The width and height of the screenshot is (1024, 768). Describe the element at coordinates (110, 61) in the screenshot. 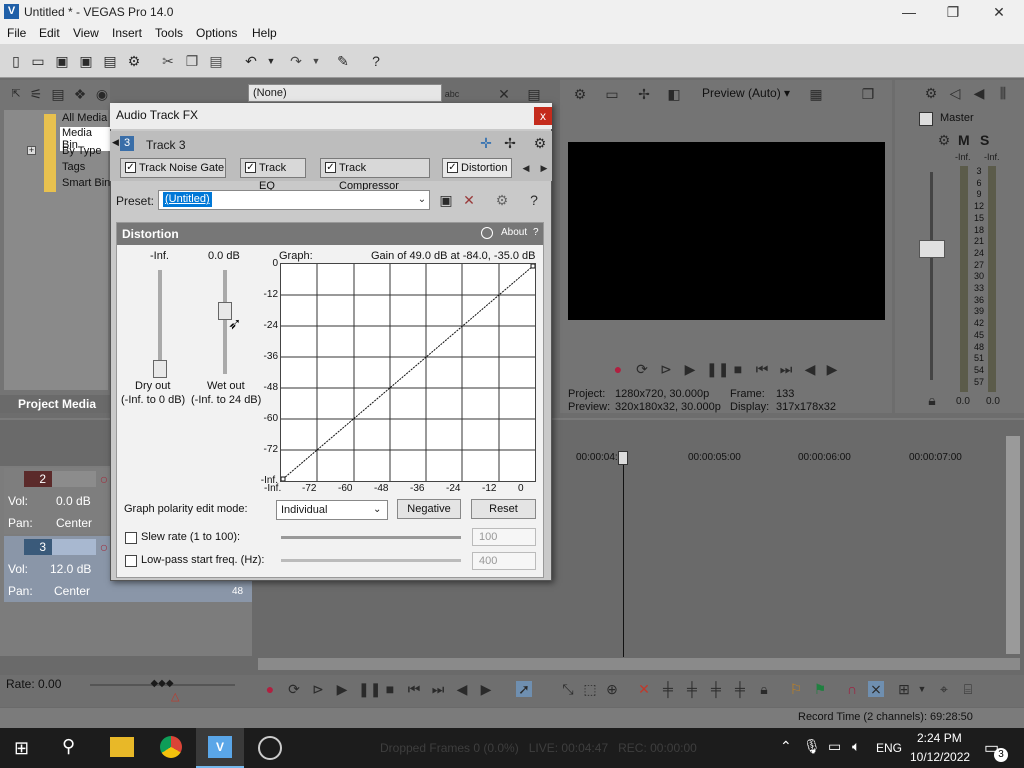

I see `render-icon: ▤` at that location.